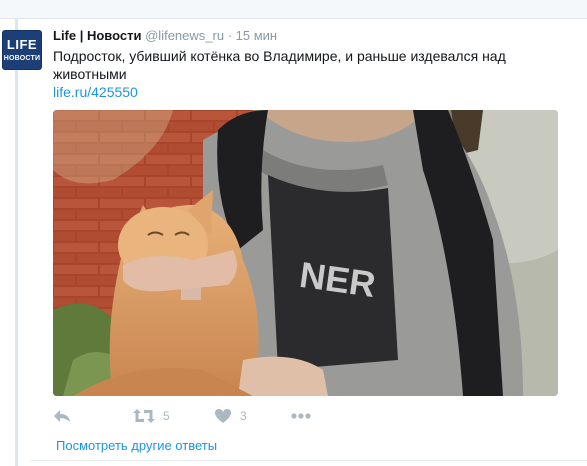 Image resolution: width=587 pixels, height=466 pixels. Describe the element at coordinates (308, 460) in the screenshot. I see `bottom-divider` at that location.